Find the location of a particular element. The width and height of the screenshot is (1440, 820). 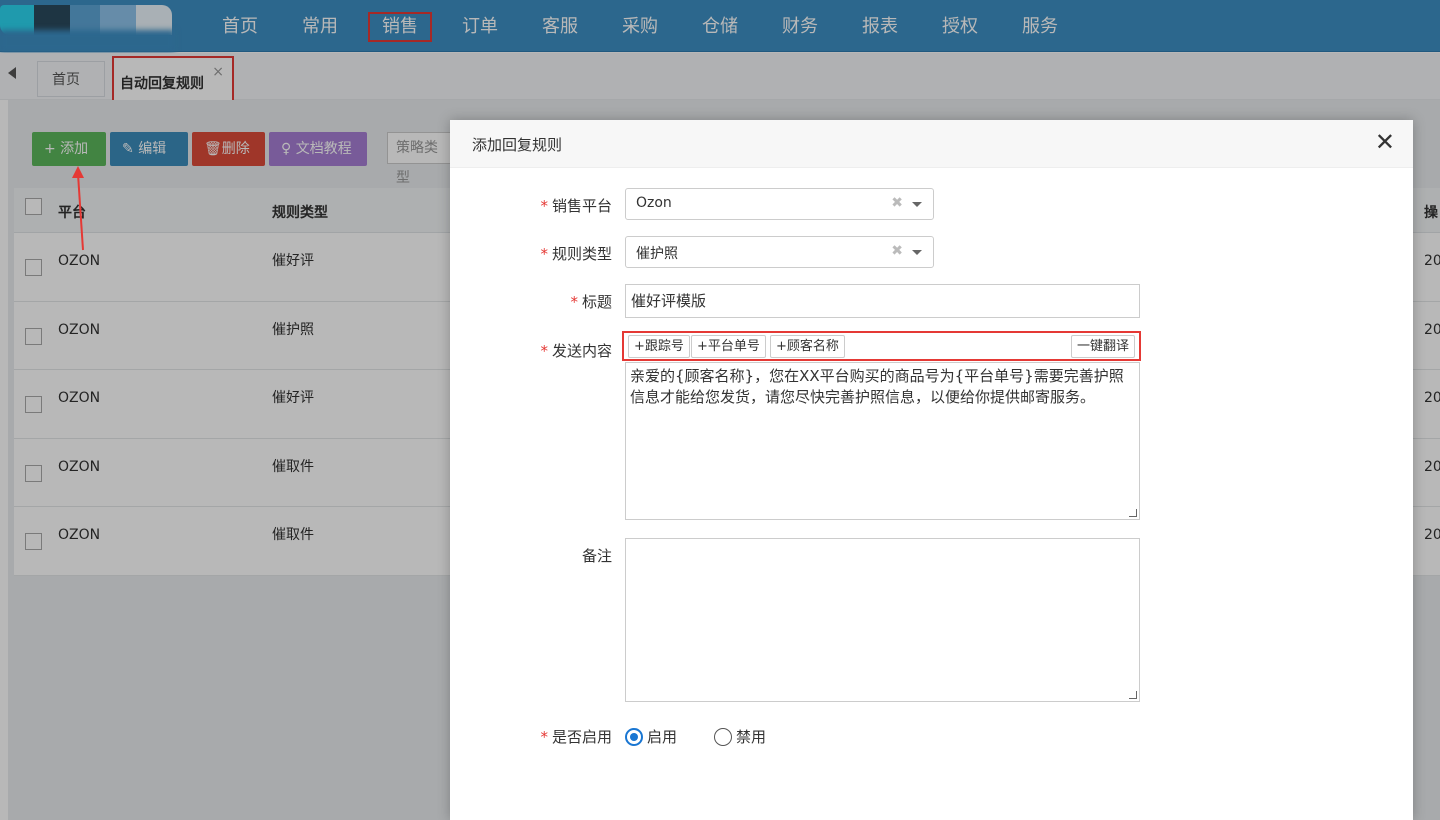

field-title: * 标题 催好评模版 is located at coordinates (931, 301).